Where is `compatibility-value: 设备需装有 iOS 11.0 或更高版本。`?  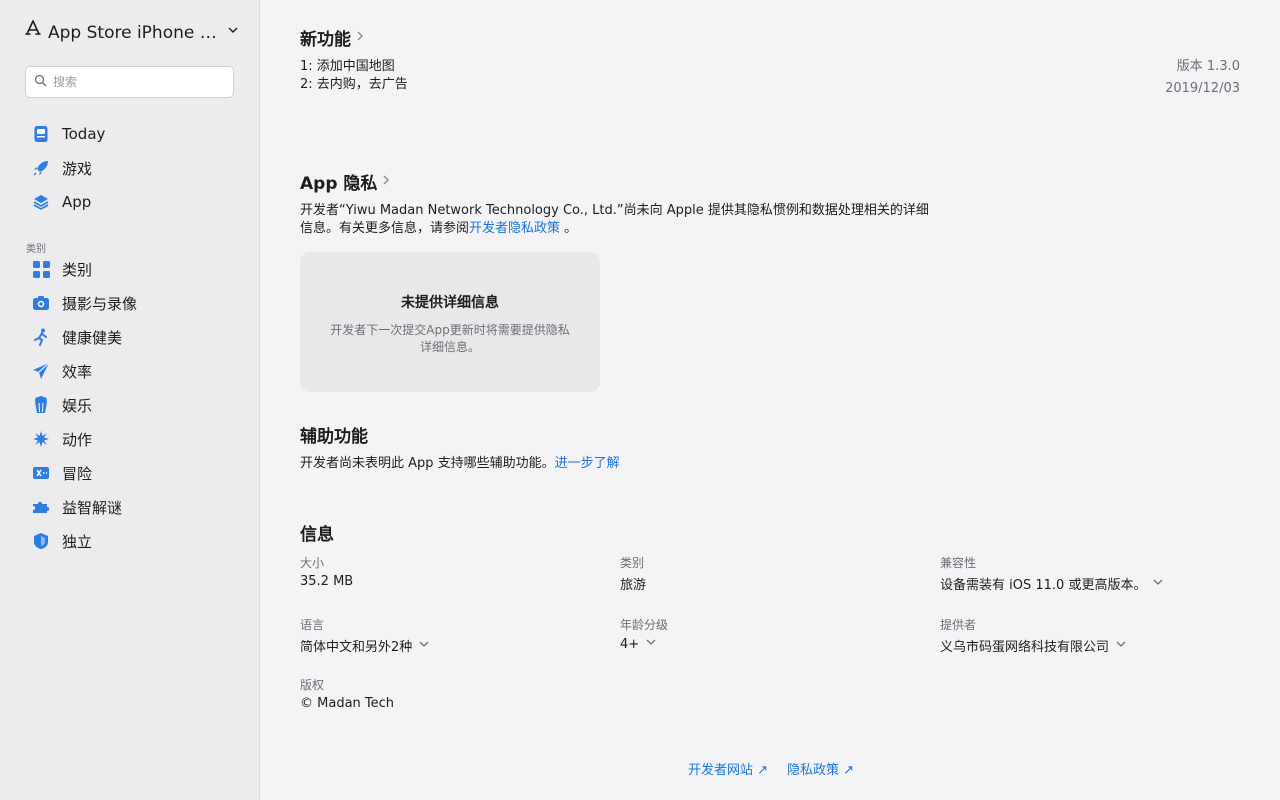
compatibility-value: 设备需装有 iOS 11.0 或更高版本。 is located at coordinates (1052, 583).